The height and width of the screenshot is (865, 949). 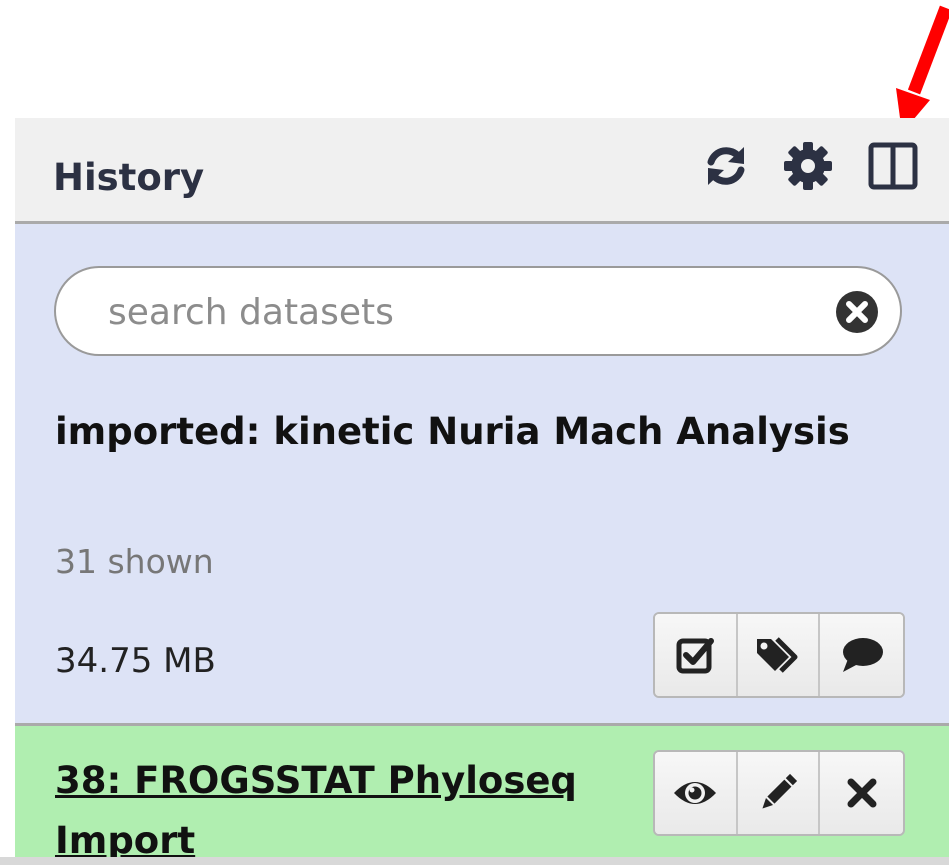 I want to click on pencil-icon, so click(x=780, y=791).